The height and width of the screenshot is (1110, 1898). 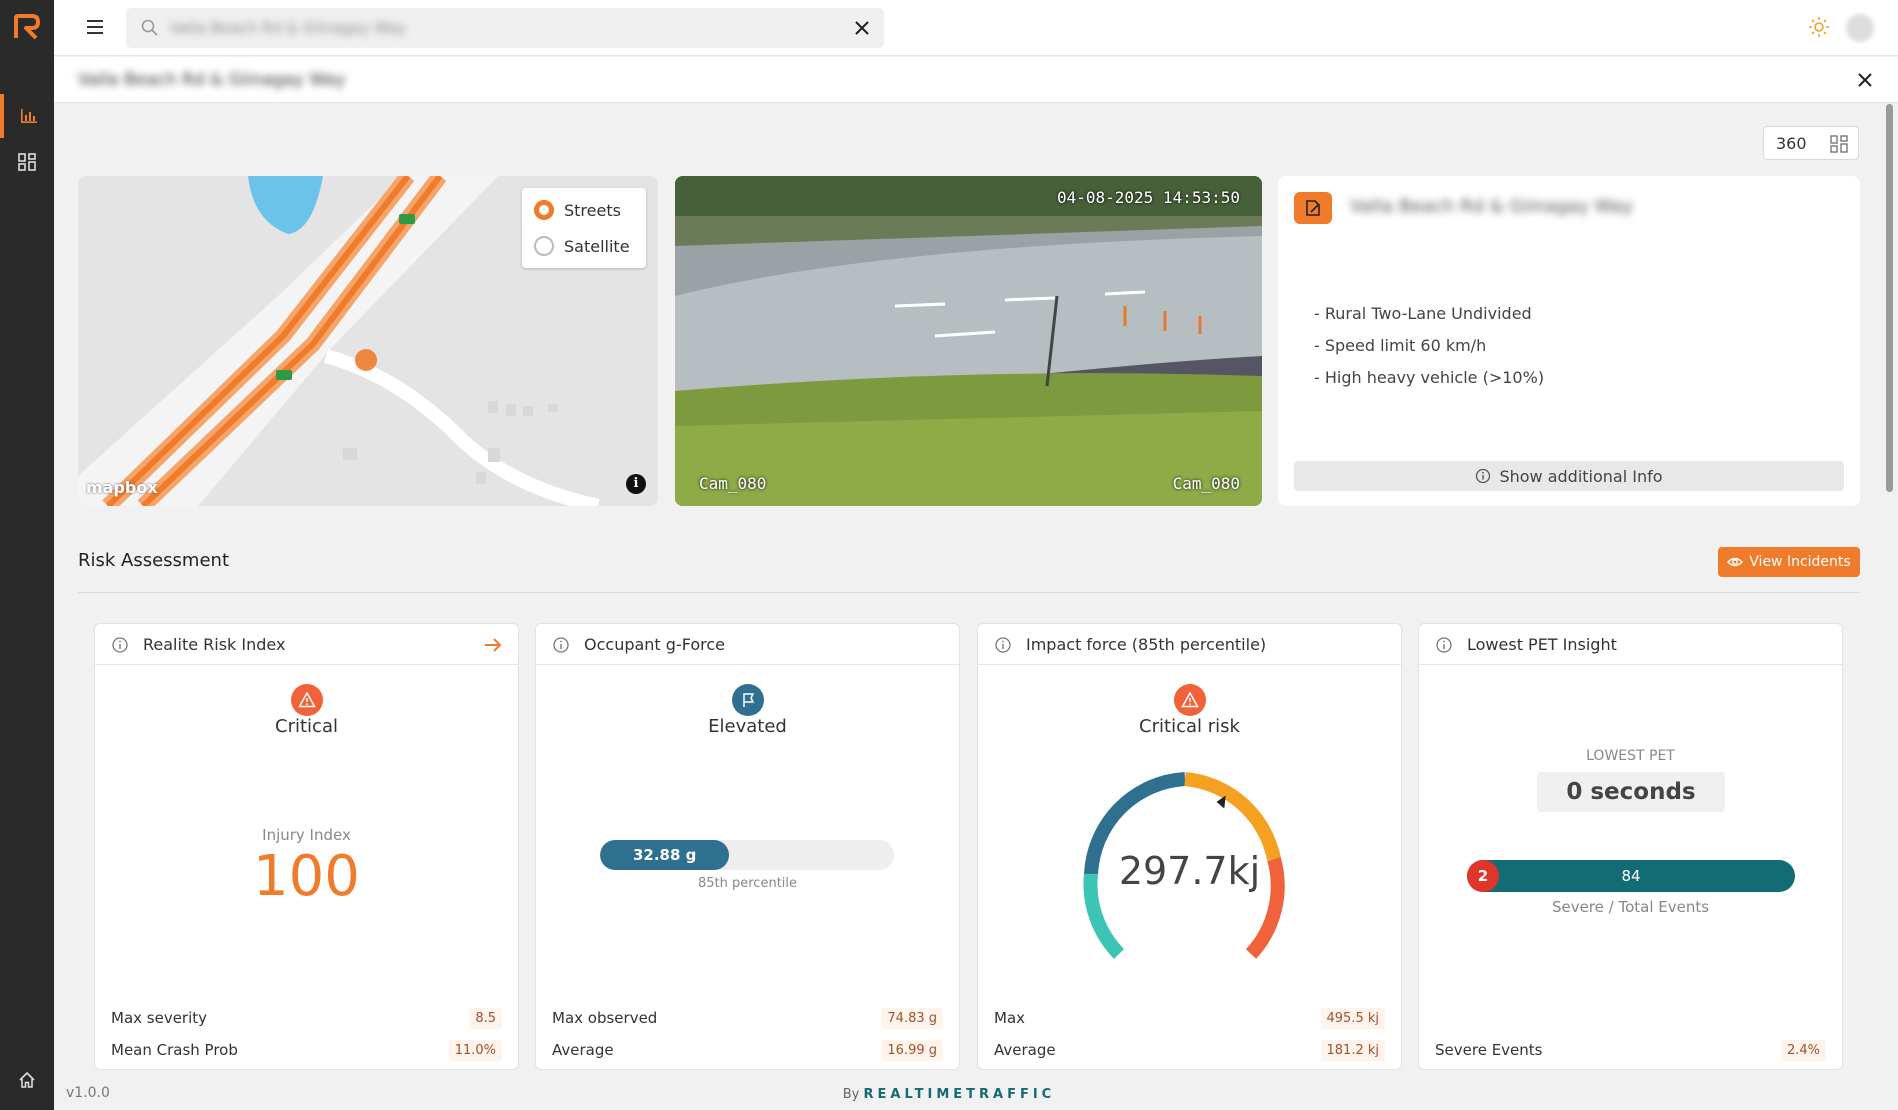 What do you see at coordinates (27, 555) in the screenshot?
I see `sidebar` at bounding box center [27, 555].